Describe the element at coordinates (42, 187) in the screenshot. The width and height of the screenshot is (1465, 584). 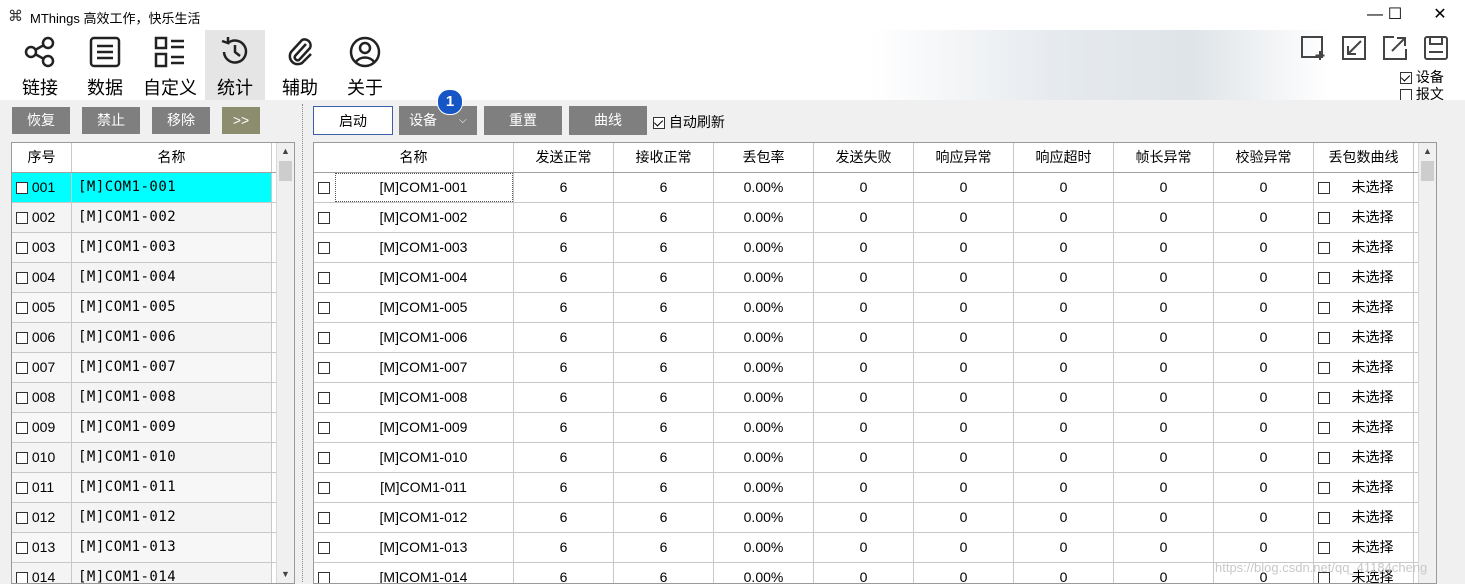
I see `index-cell: 001` at that location.